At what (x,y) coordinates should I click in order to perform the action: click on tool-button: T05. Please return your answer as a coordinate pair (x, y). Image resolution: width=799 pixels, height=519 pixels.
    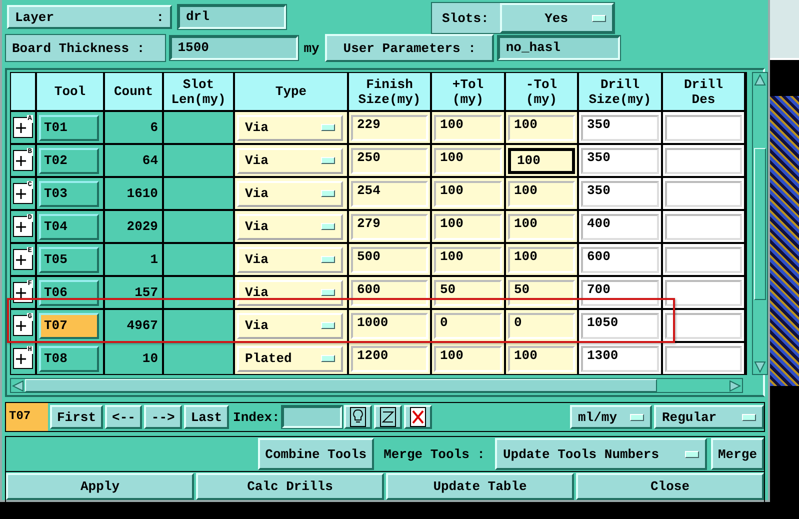
    Looking at the image, I should click on (69, 259).